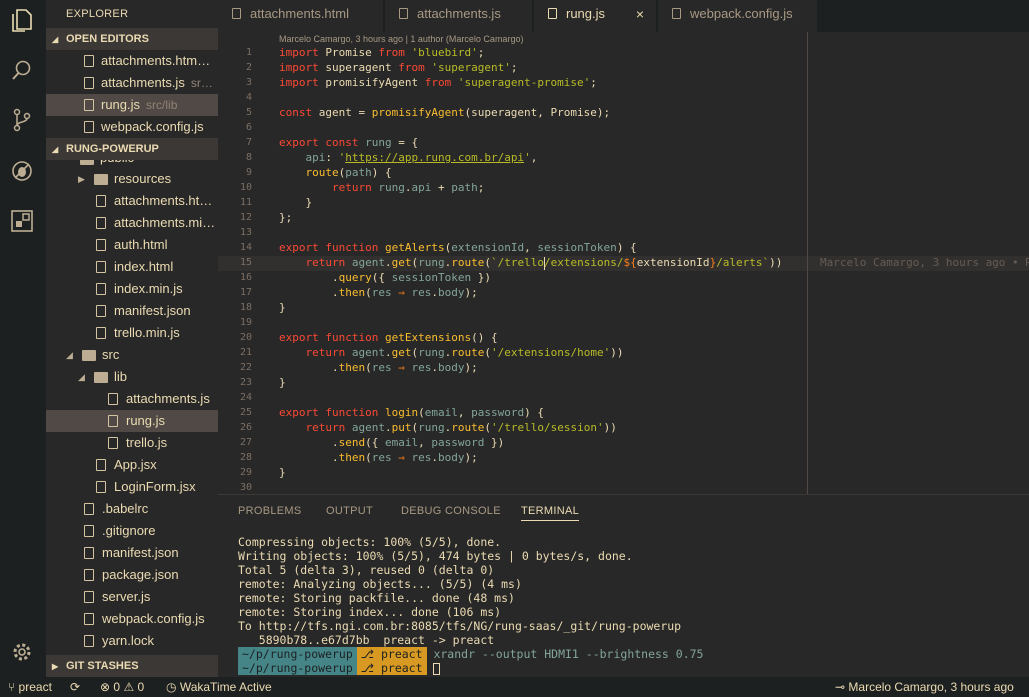 This screenshot has height=697, width=1029. What do you see at coordinates (398, 67) in the screenshot?
I see `code-line: import superagent from 'superagent';` at bounding box center [398, 67].